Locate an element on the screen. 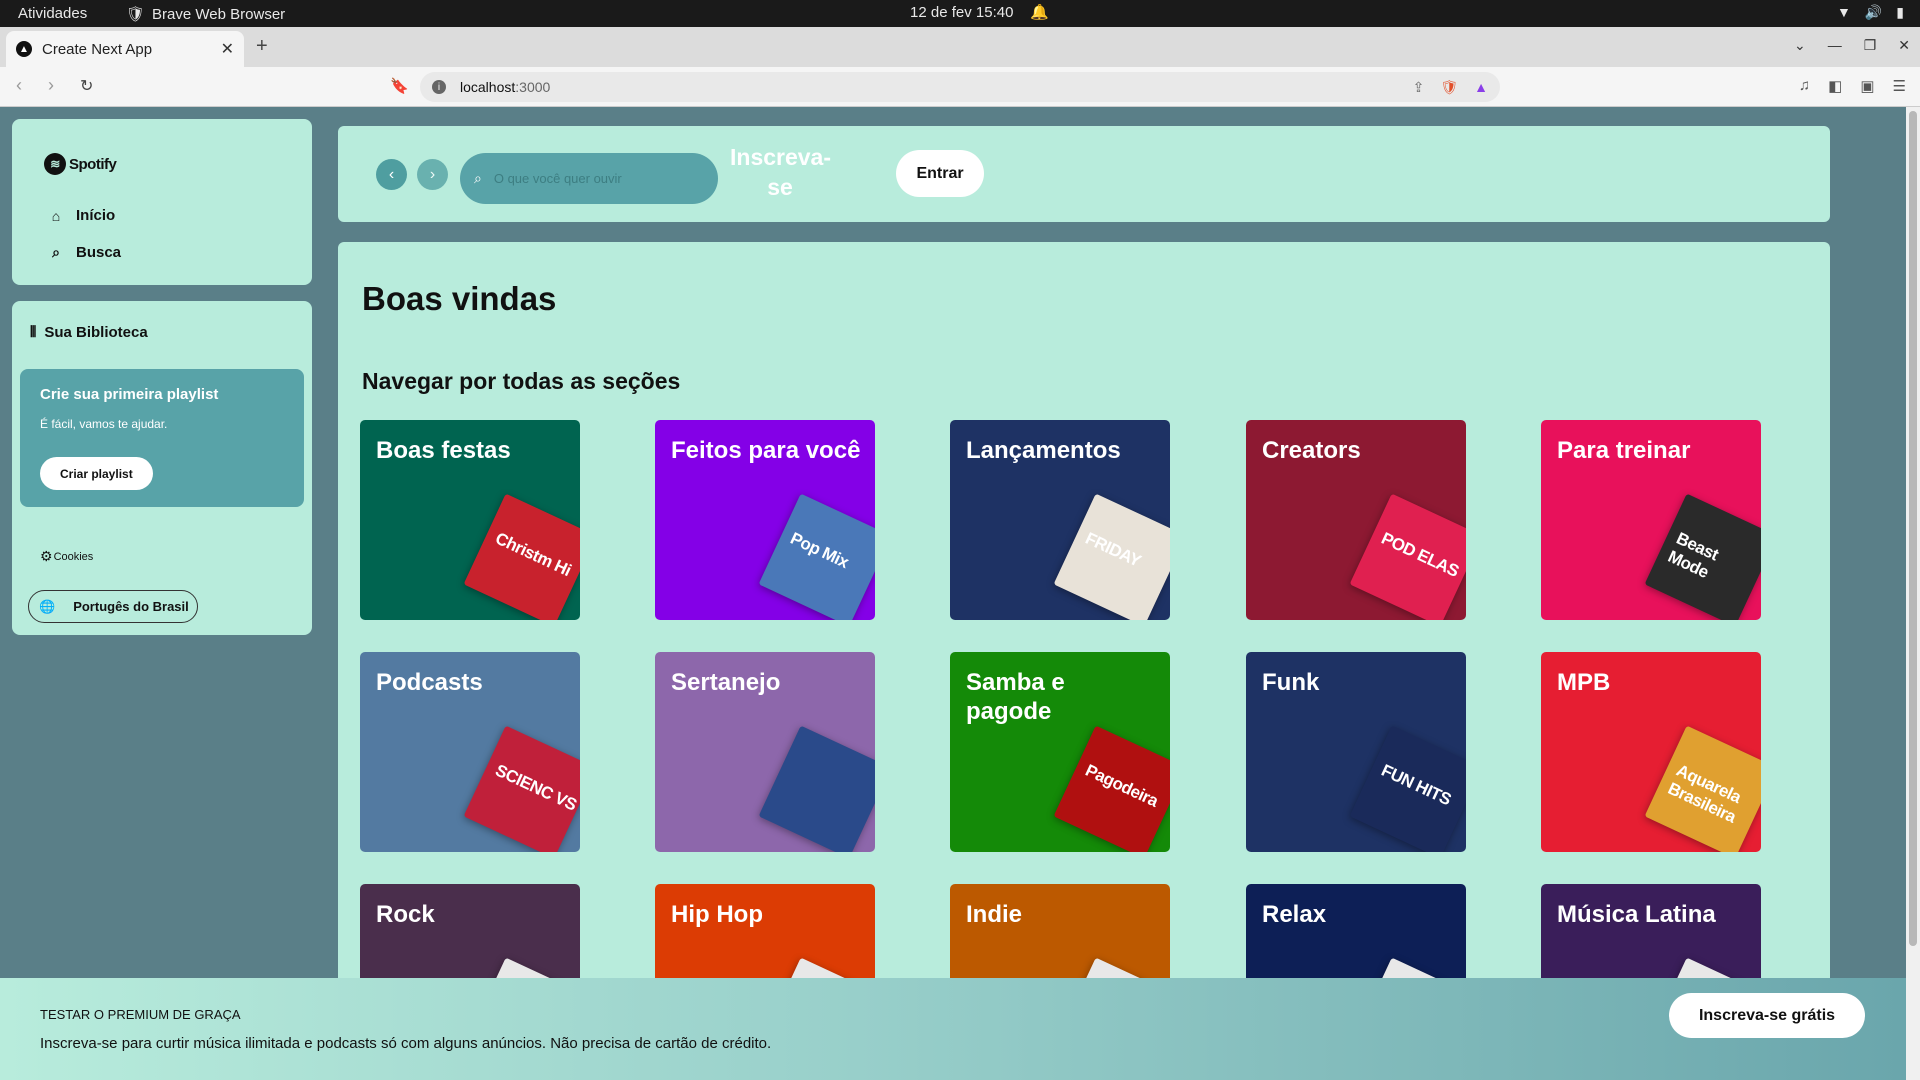 The height and width of the screenshot is (1080, 1920). language-button: 🌐 Portugês do Brasil is located at coordinates (113, 606).